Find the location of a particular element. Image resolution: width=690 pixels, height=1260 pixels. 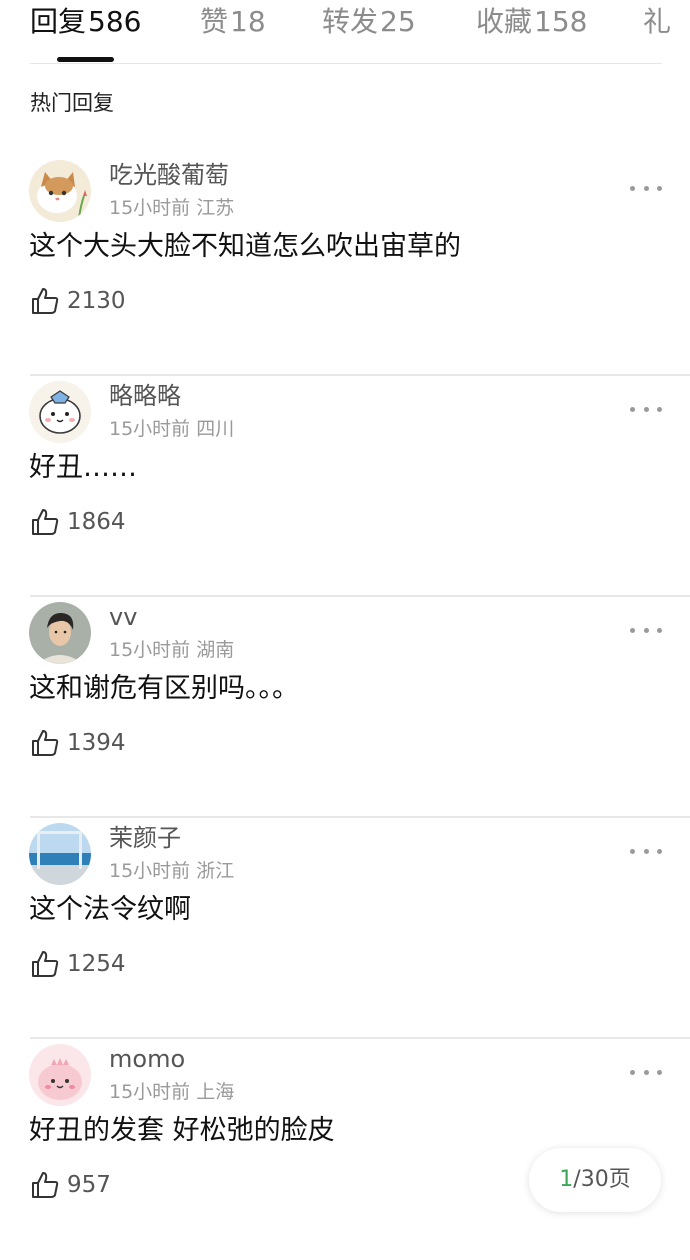

tab-label: 赞 is located at coordinates (214, 21).